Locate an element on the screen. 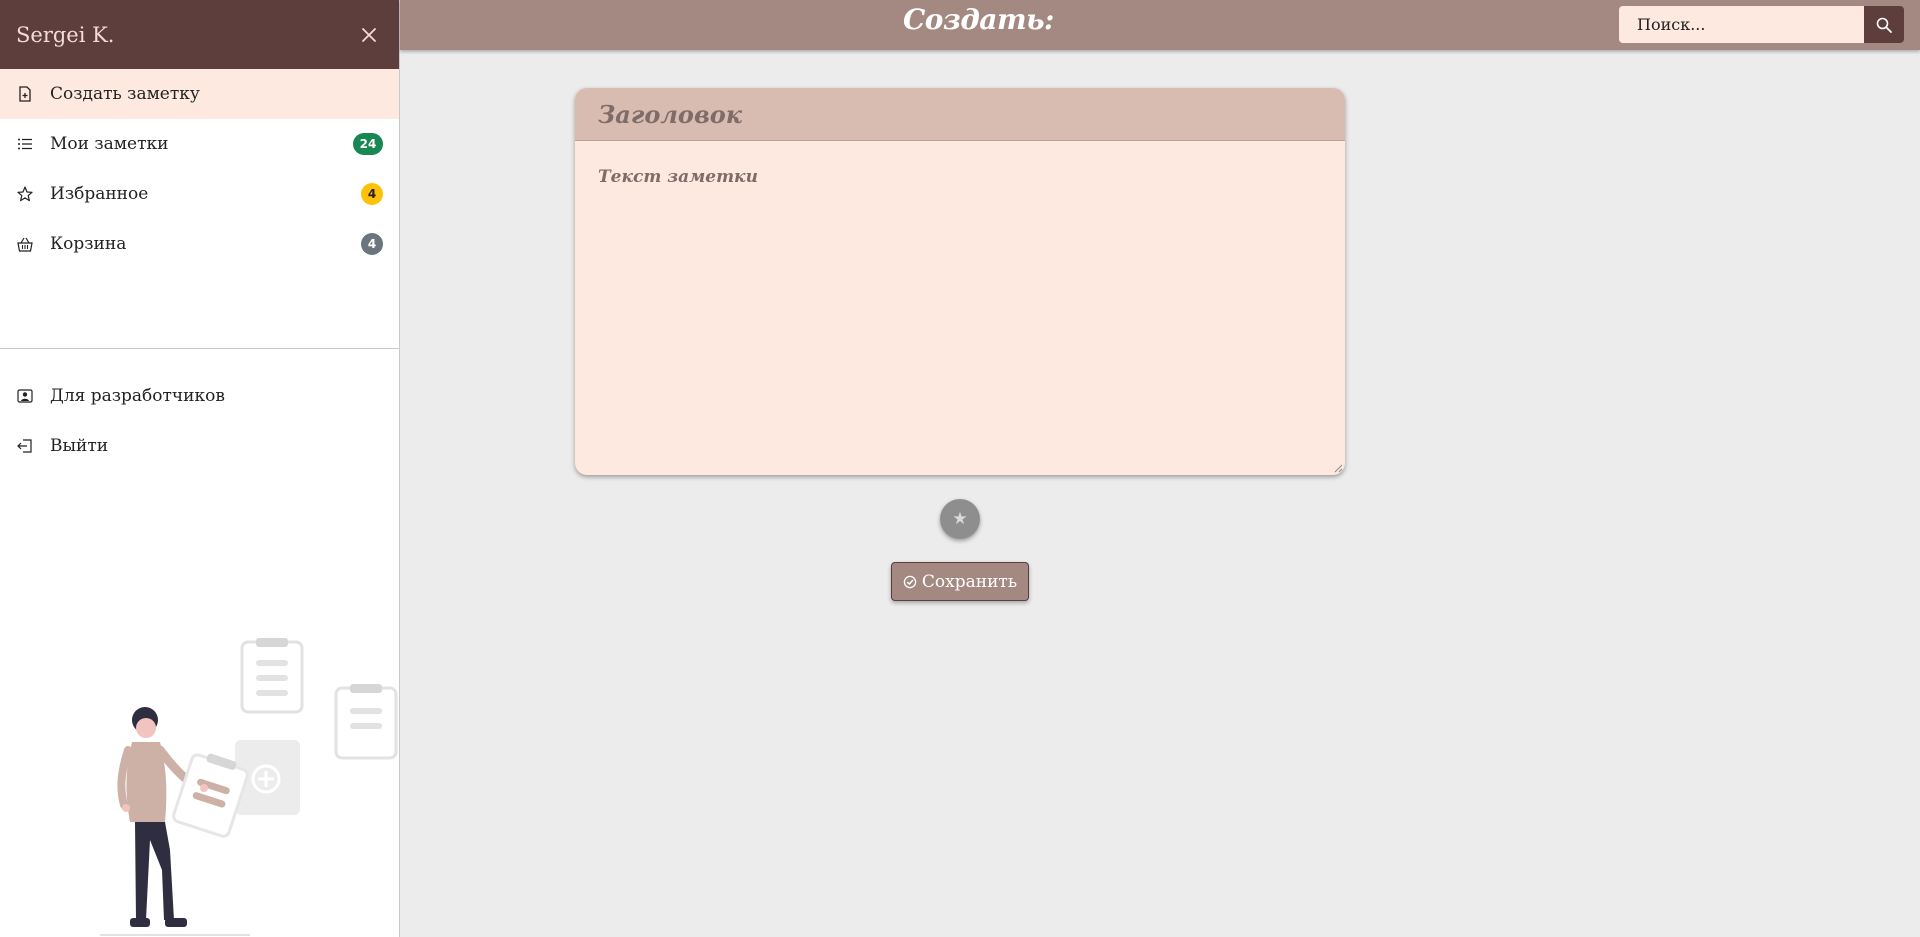 This screenshot has height=937, width=1920. user-name: Sergei K. is located at coordinates (65, 34).